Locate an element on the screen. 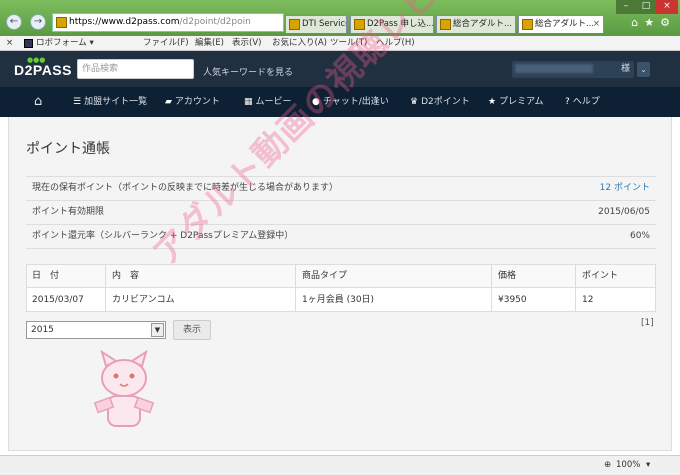 The image size is (680, 475). show-button: 表示 is located at coordinates (192, 330).